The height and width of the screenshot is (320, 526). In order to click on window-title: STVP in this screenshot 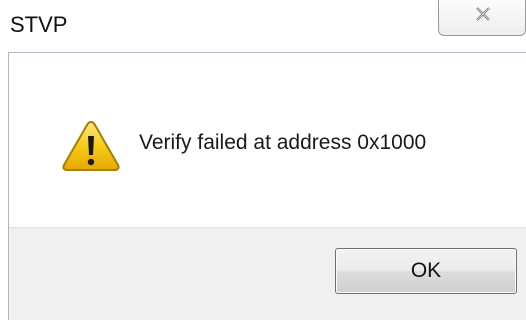, I will do `click(39, 24)`.